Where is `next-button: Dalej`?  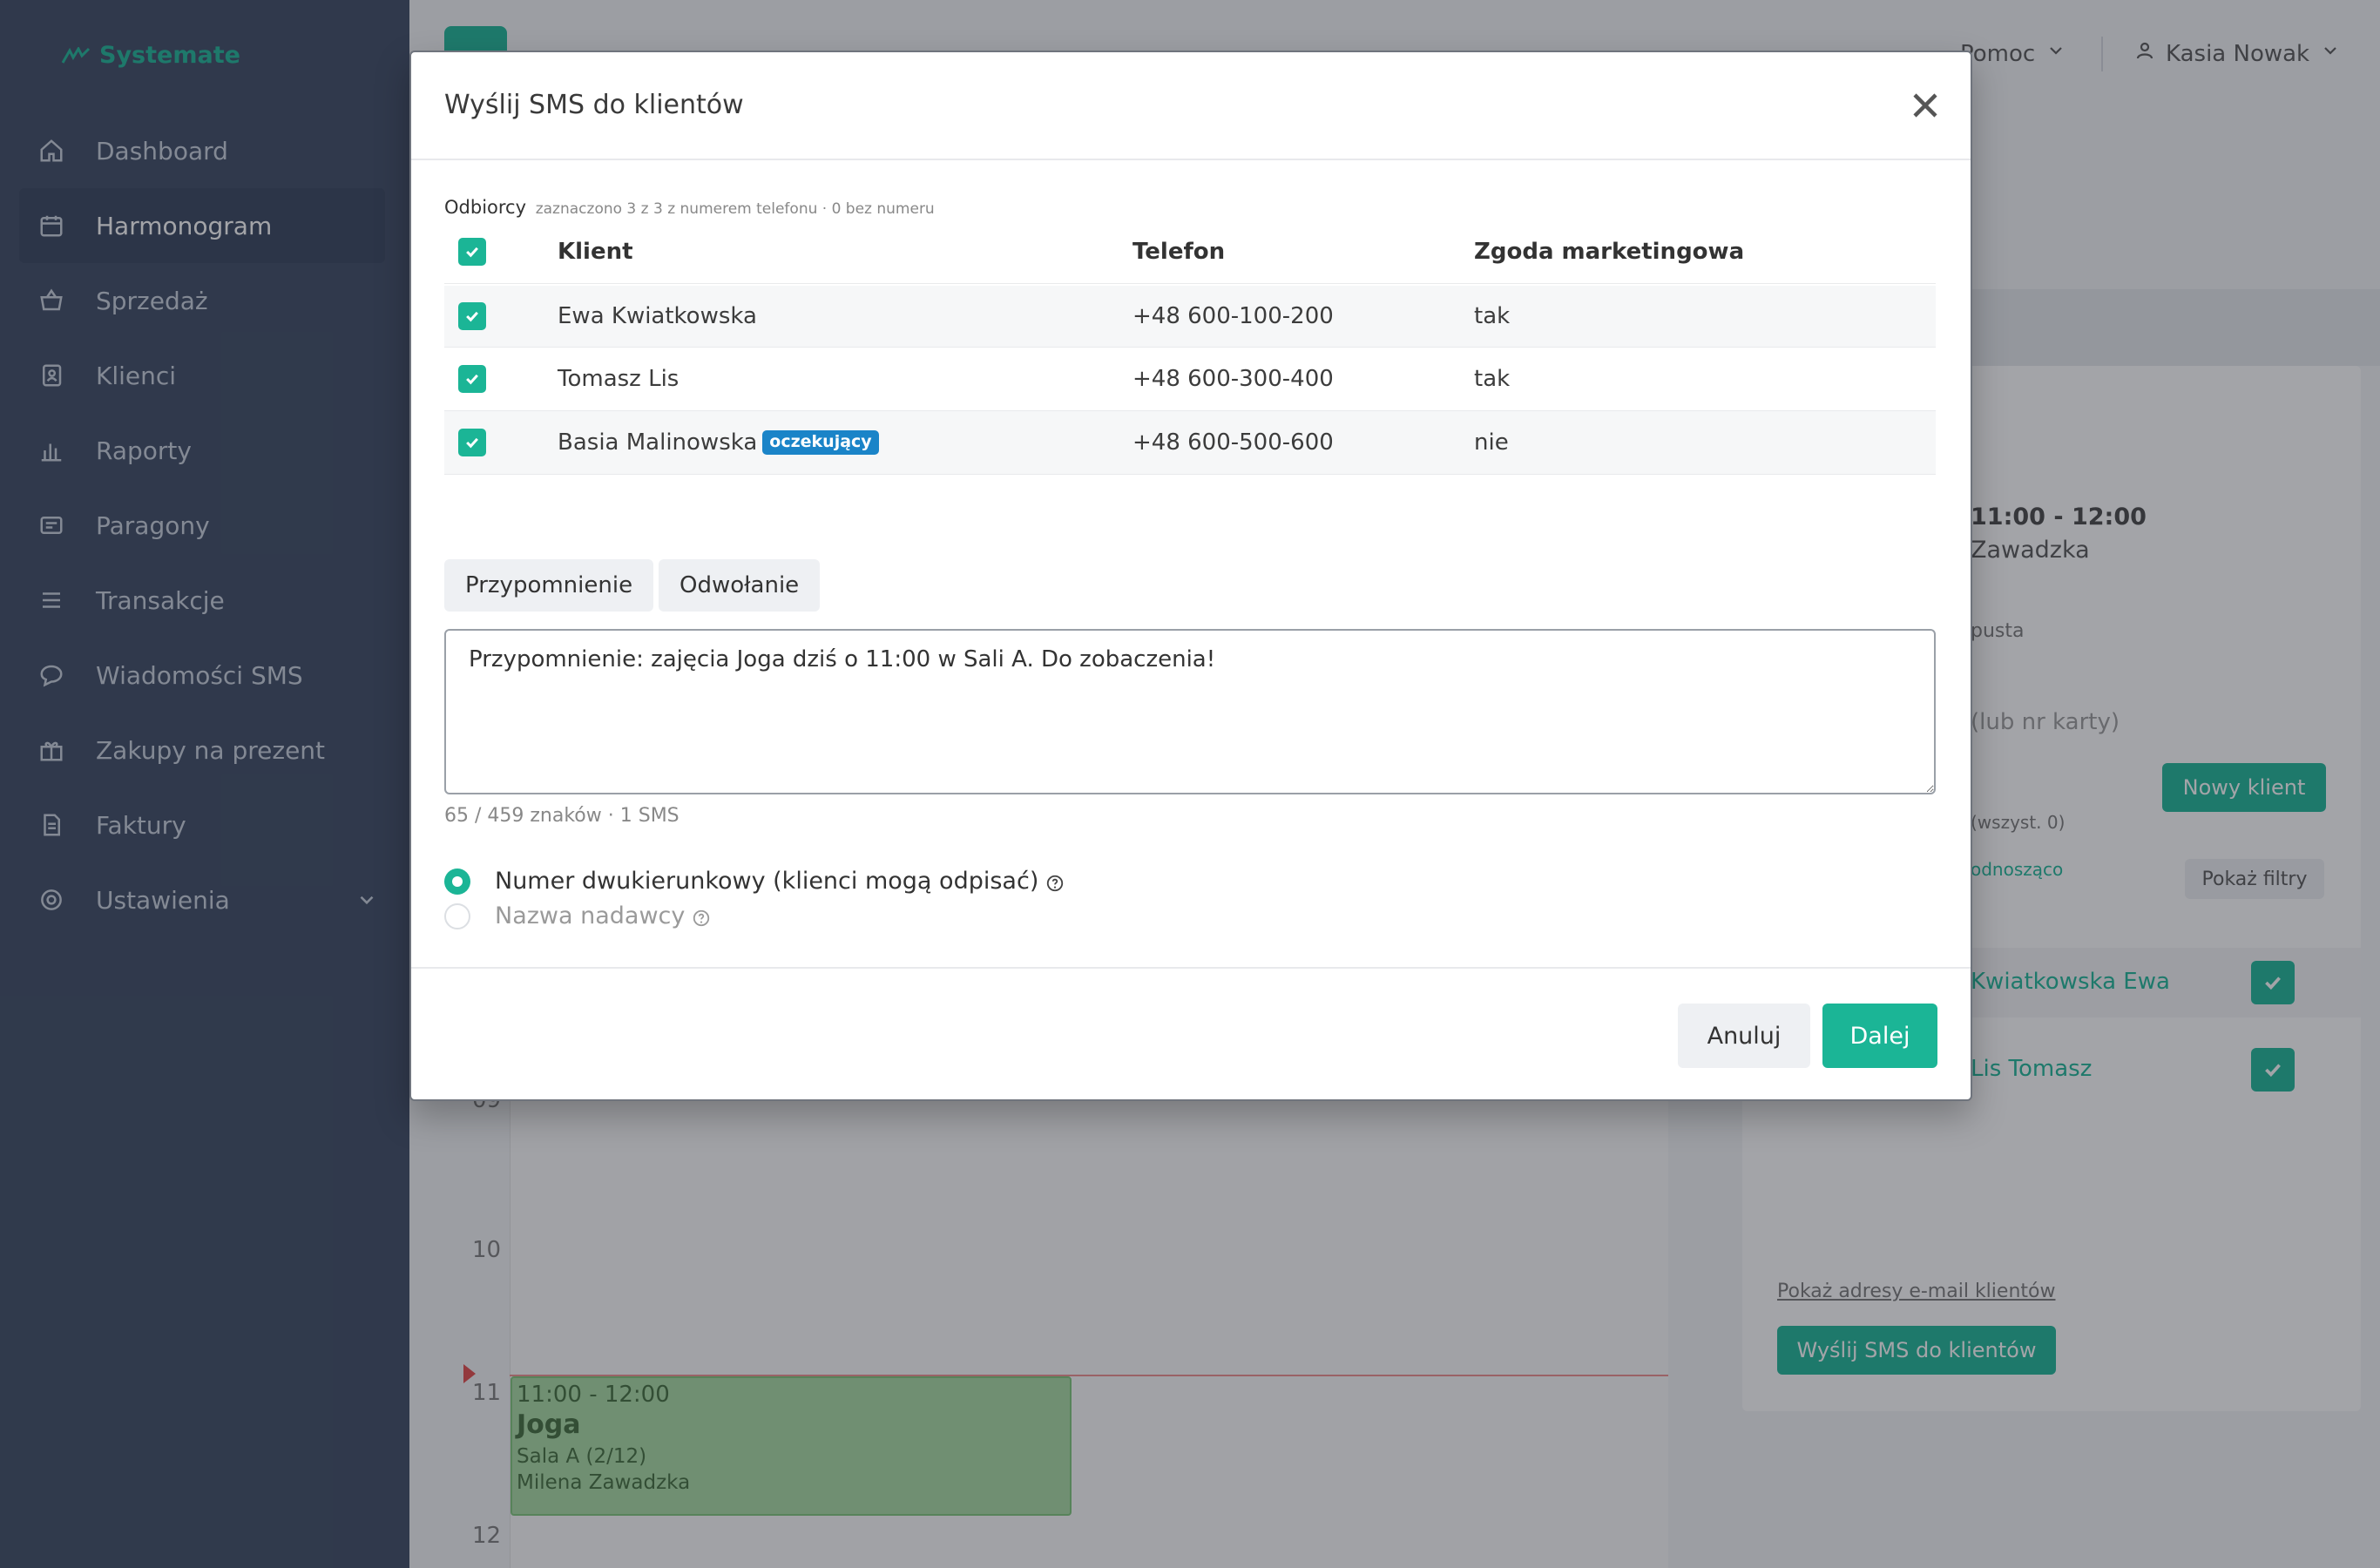
next-button: Dalej is located at coordinates (1879, 1036).